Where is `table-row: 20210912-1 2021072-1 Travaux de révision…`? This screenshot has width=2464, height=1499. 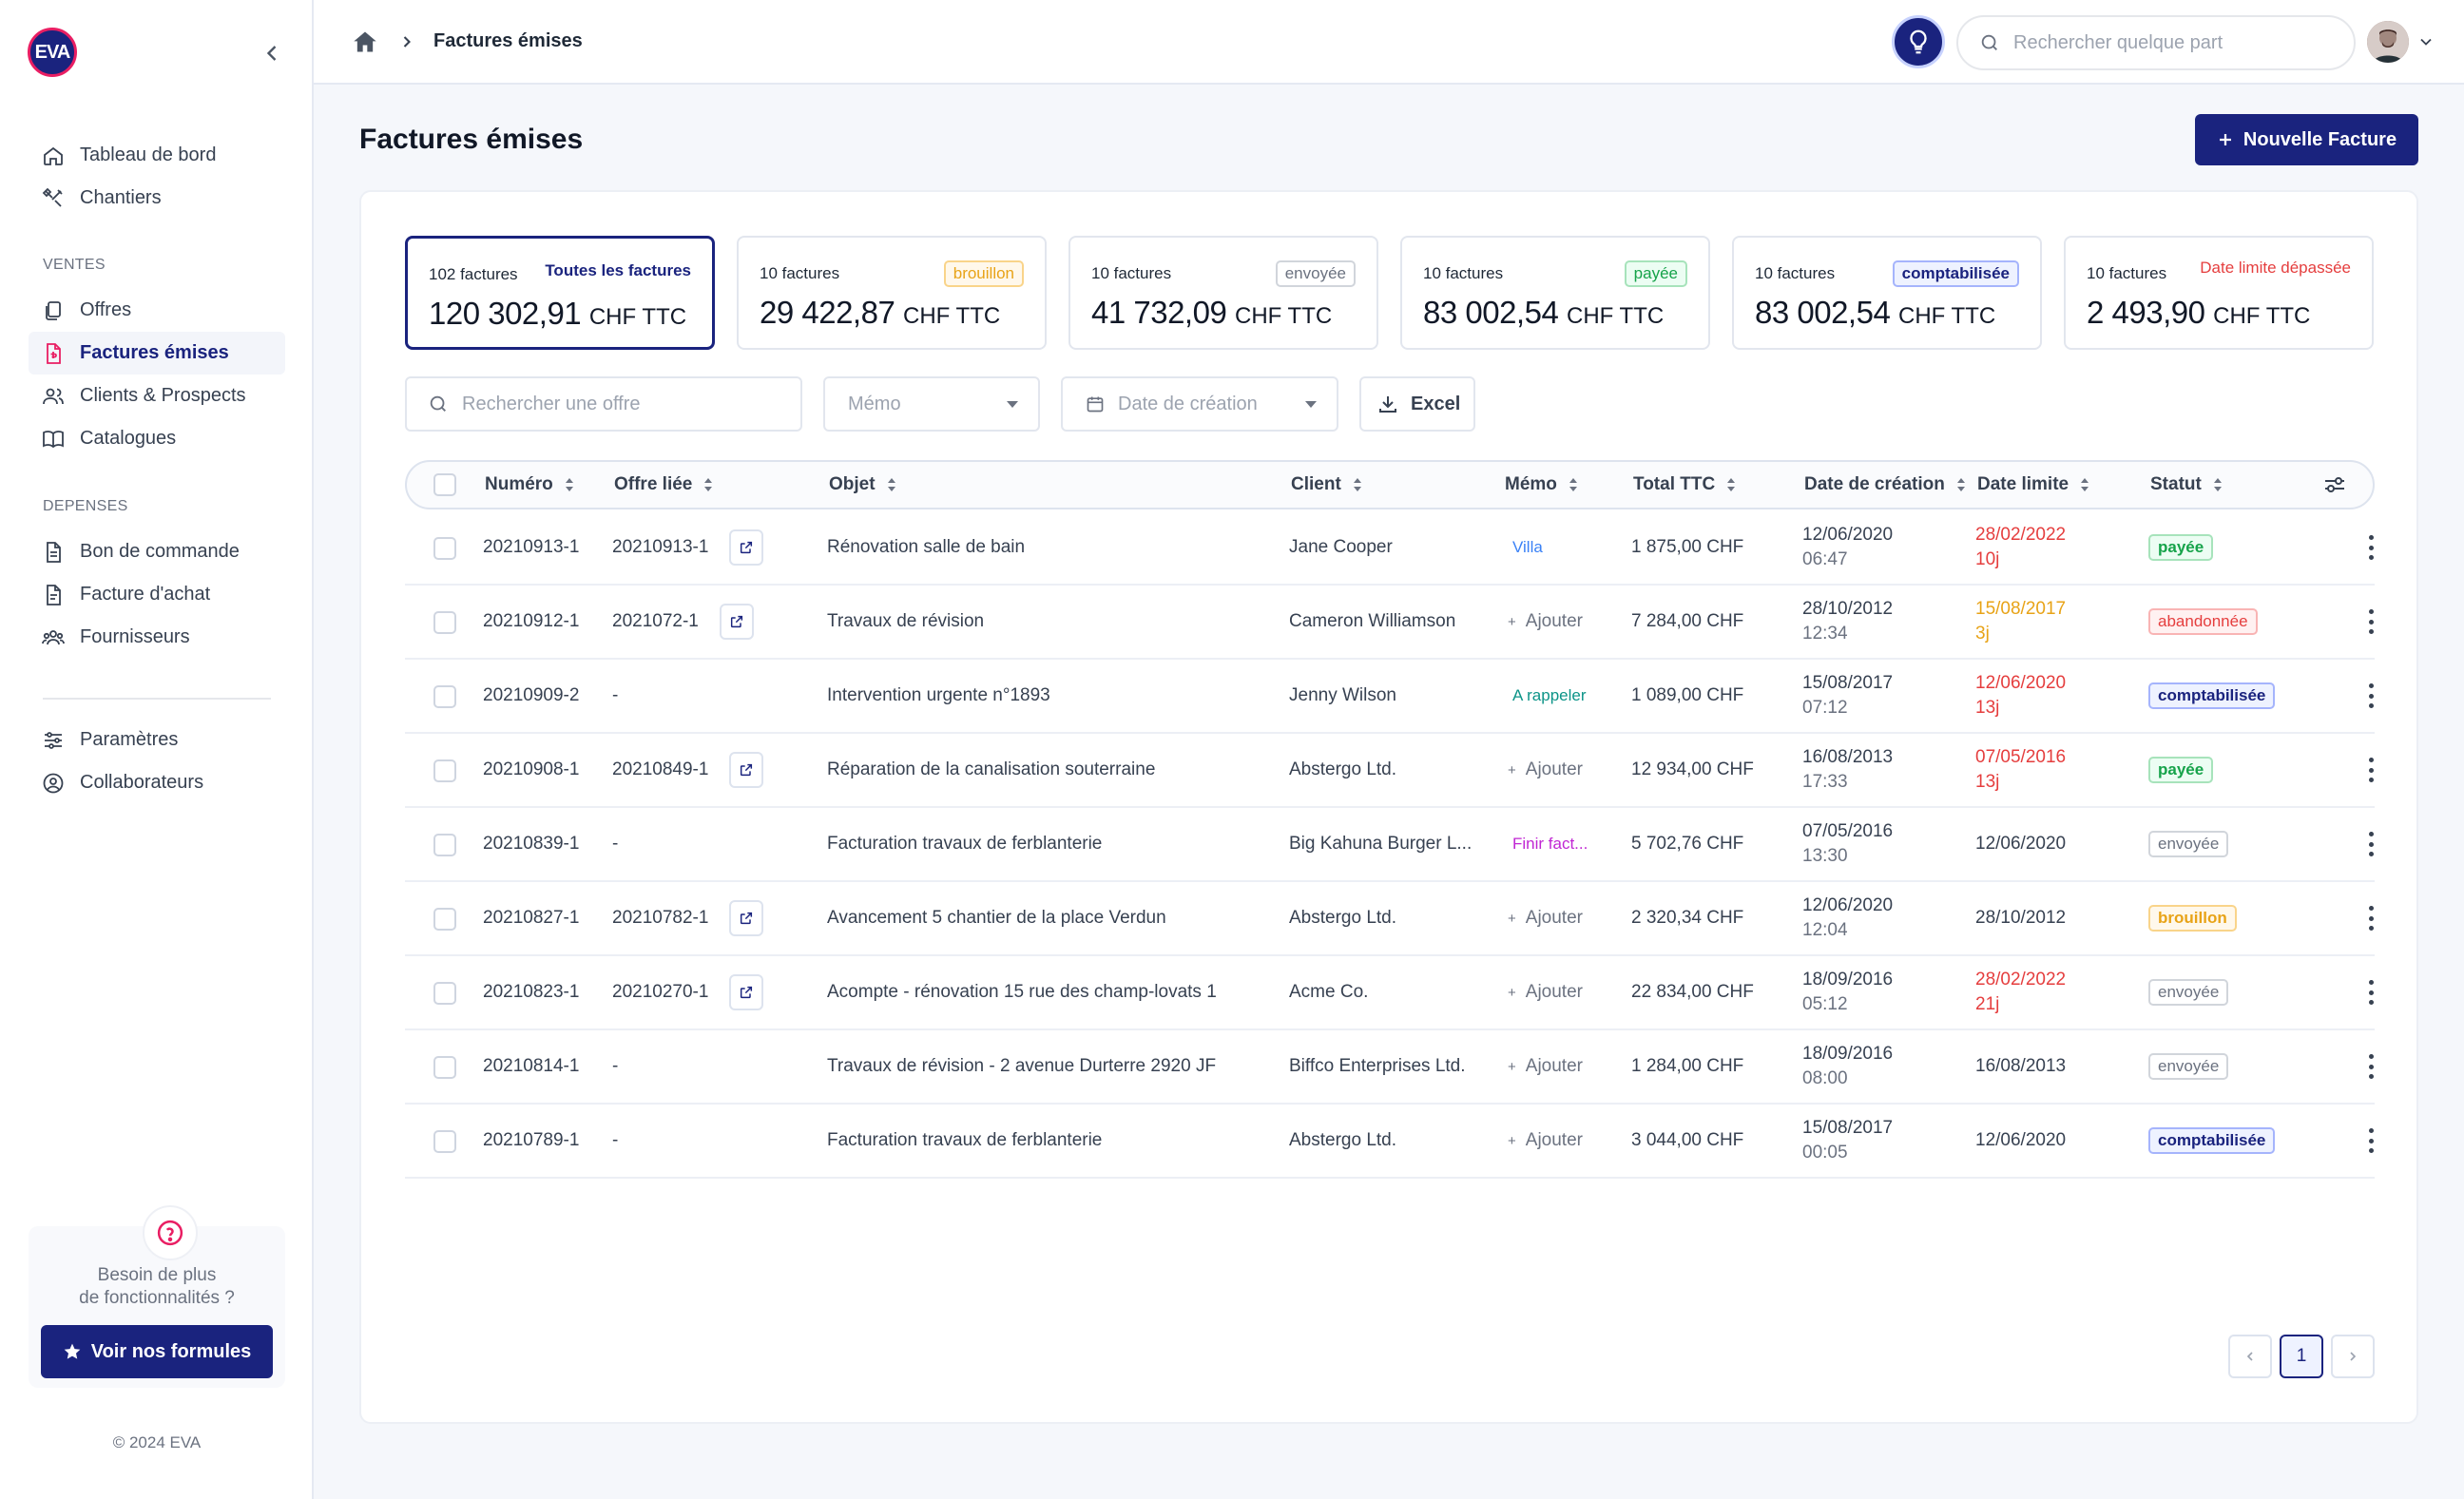 table-row: 20210912-1 2021072-1 Travaux de révision… is located at coordinates (1390, 623).